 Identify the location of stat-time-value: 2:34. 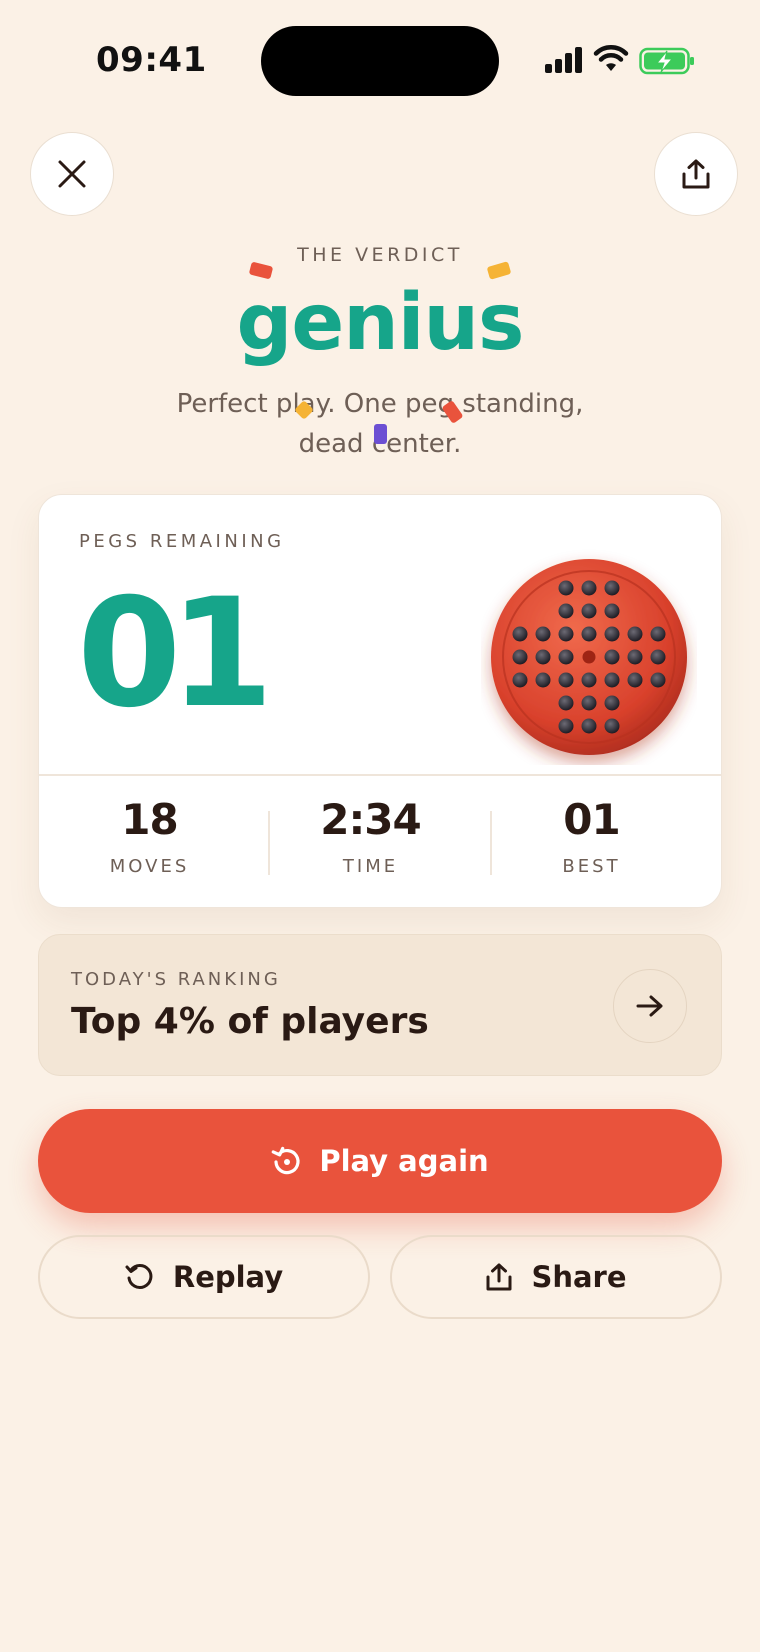
(370, 819).